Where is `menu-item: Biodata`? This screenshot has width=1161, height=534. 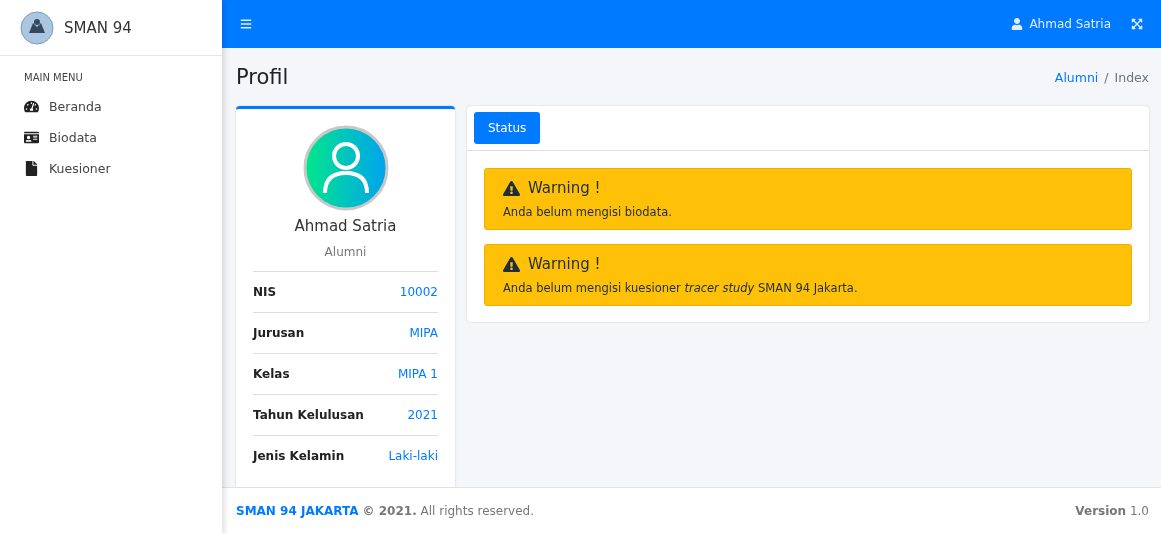
menu-item: Biodata is located at coordinates (111, 137).